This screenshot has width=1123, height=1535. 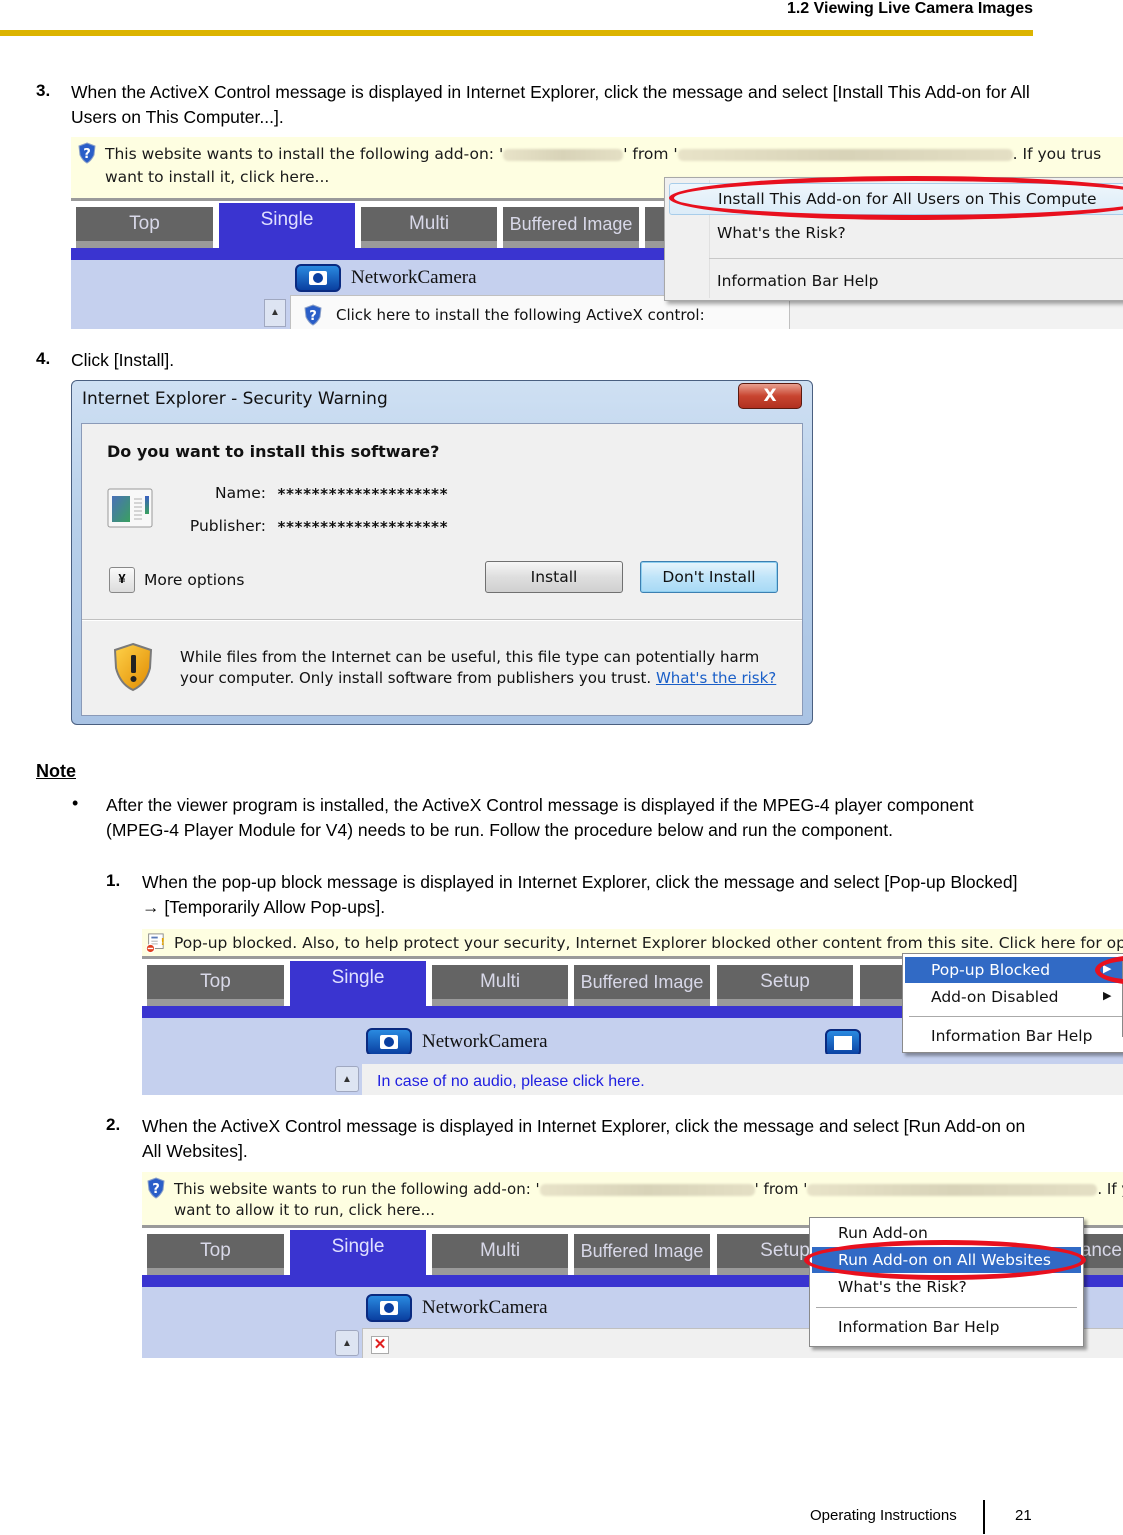 I want to click on fullscreen-button, so click(x=843, y=1043).